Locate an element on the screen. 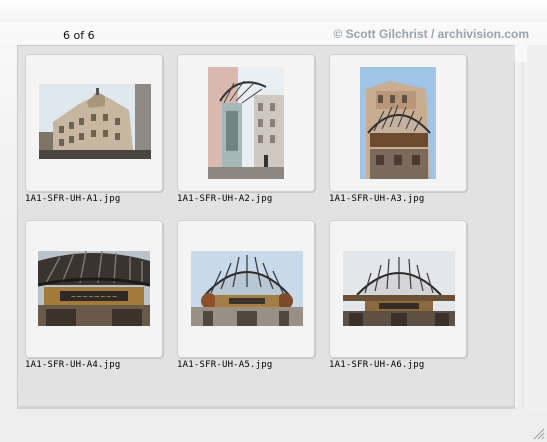 This screenshot has width=547, height=442. canopy-facade-photo-icon is located at coordinates (398, 123).